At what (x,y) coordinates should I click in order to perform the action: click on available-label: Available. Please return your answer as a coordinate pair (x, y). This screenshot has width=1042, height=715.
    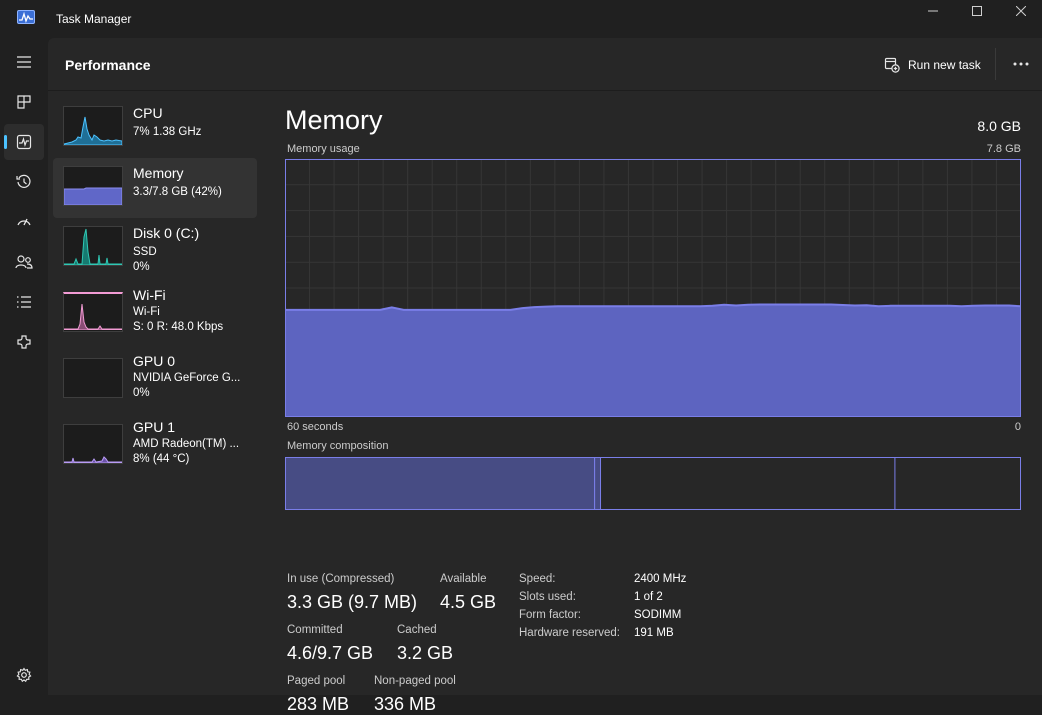
    Looking at the image, I should click on (463, 579).